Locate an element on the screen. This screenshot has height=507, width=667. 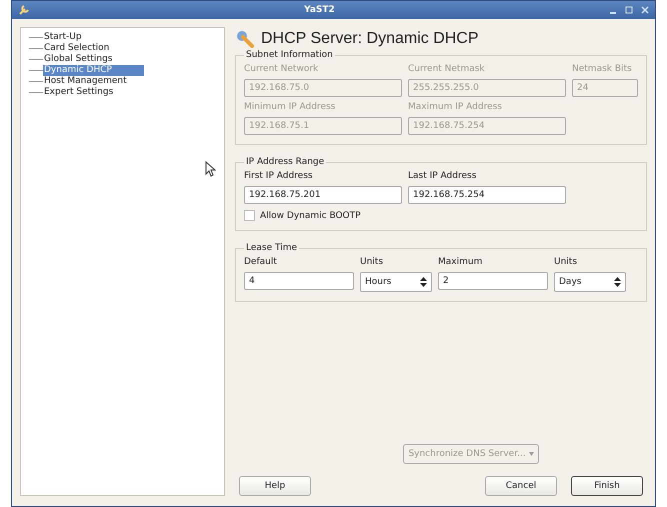
checkbox is located at coordinates (249, 215).